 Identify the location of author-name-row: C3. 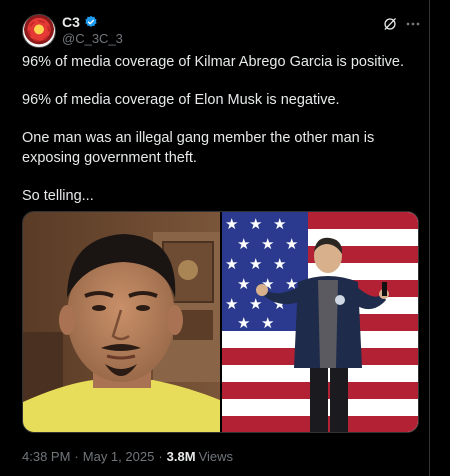
(80, 22).